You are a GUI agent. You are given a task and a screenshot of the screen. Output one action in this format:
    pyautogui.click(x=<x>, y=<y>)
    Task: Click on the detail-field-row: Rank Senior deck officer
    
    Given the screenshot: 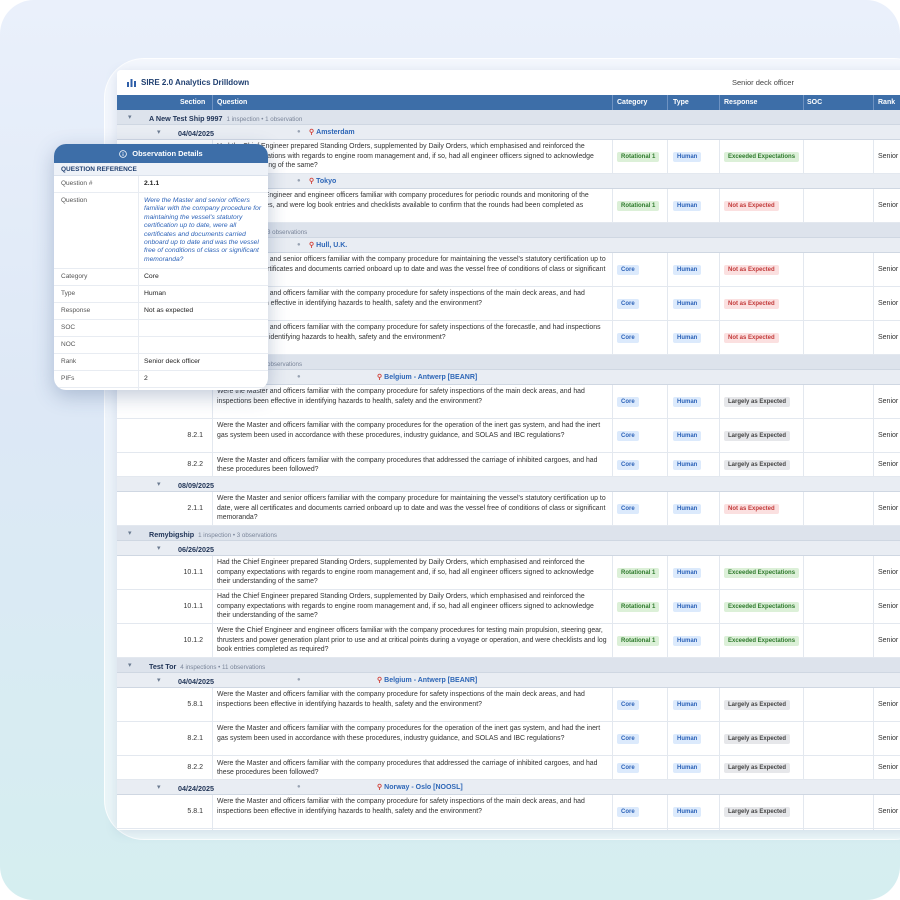 What is the action you would take?
    pyautogui.click(x=161, y=362)
    